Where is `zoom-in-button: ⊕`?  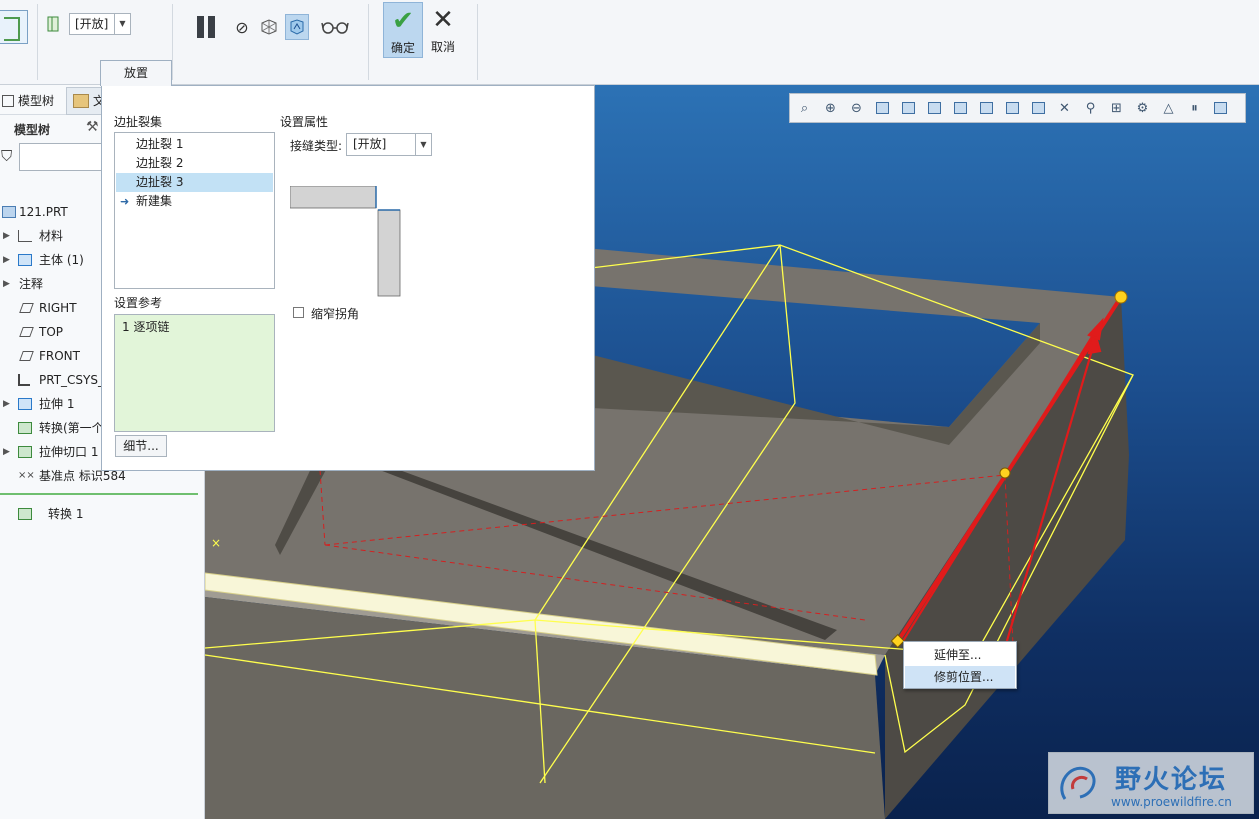
zoom-in-button: ⊕ is located at coordinates (830, 108).